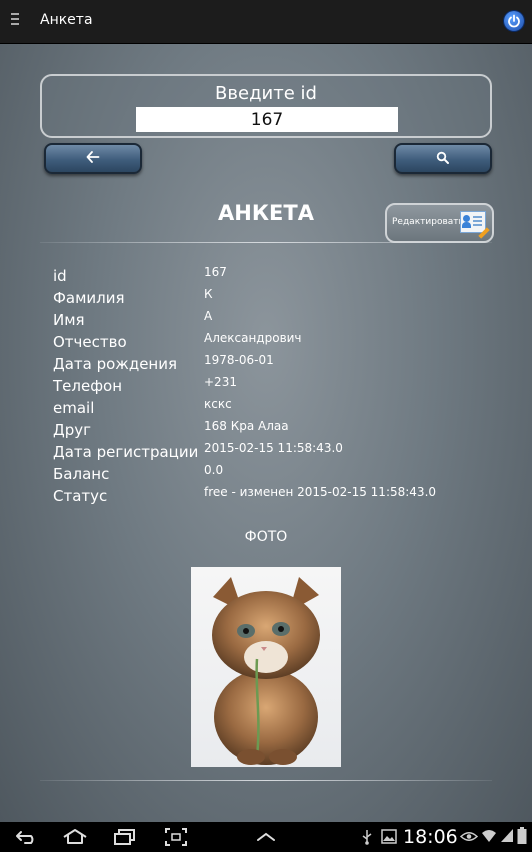  What do you see at coordinates (90, 342) in the screenshot?
I see `field-label: Отчество` at bounding box center [90, 342].